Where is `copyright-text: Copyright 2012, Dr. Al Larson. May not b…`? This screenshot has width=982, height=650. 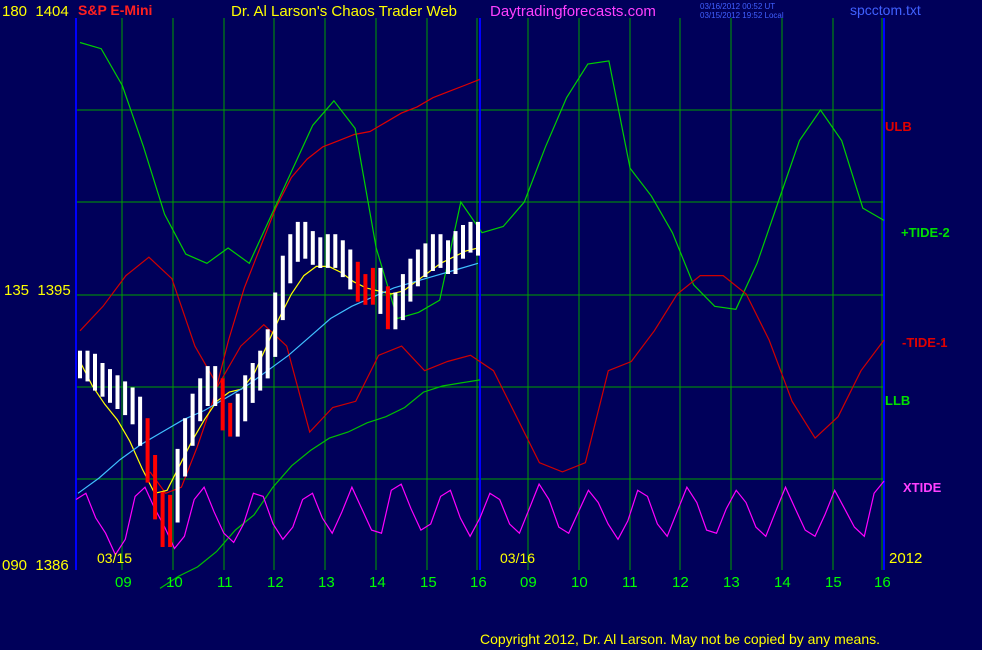
copyright-text: Copyright 2012, Dr. Al Larson. May not b… is located at coordinates (680, 639).